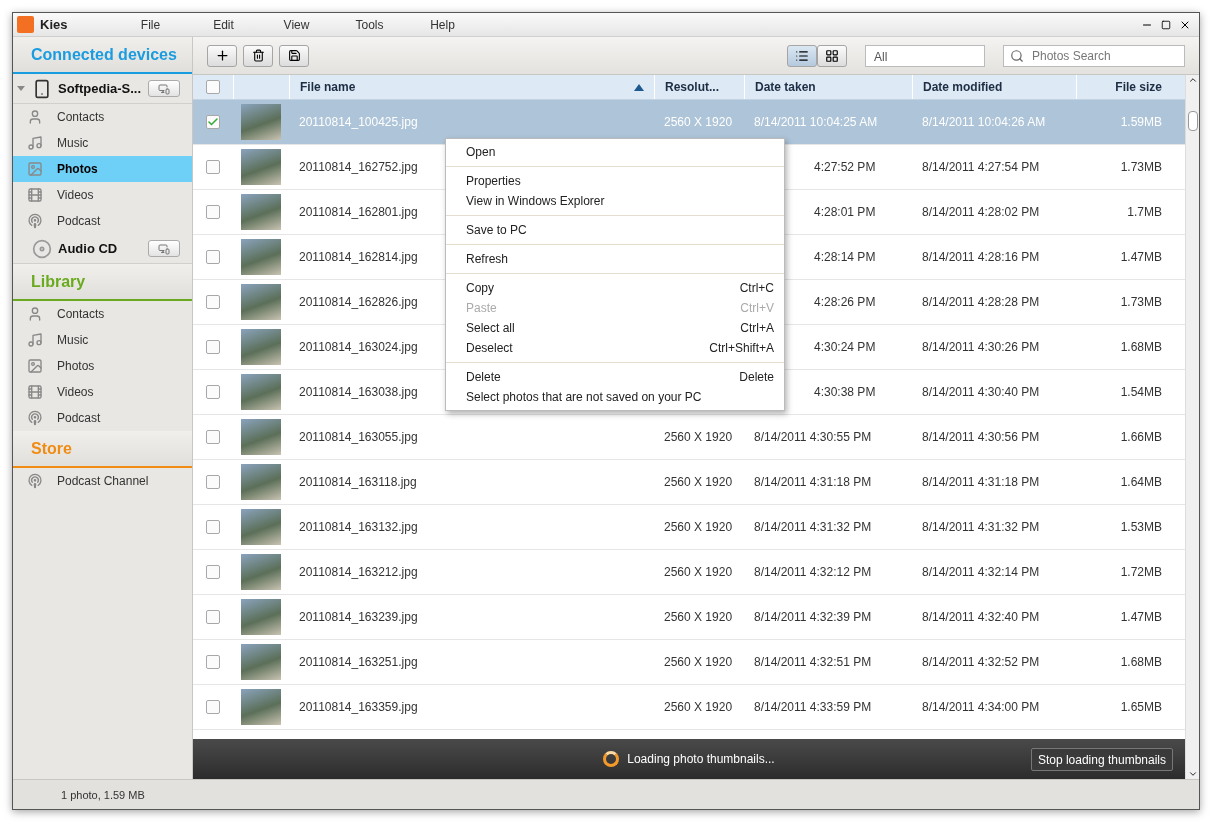 This screenshot has width=1220, height=830. I want to click on device-icon, so click(164, 88).